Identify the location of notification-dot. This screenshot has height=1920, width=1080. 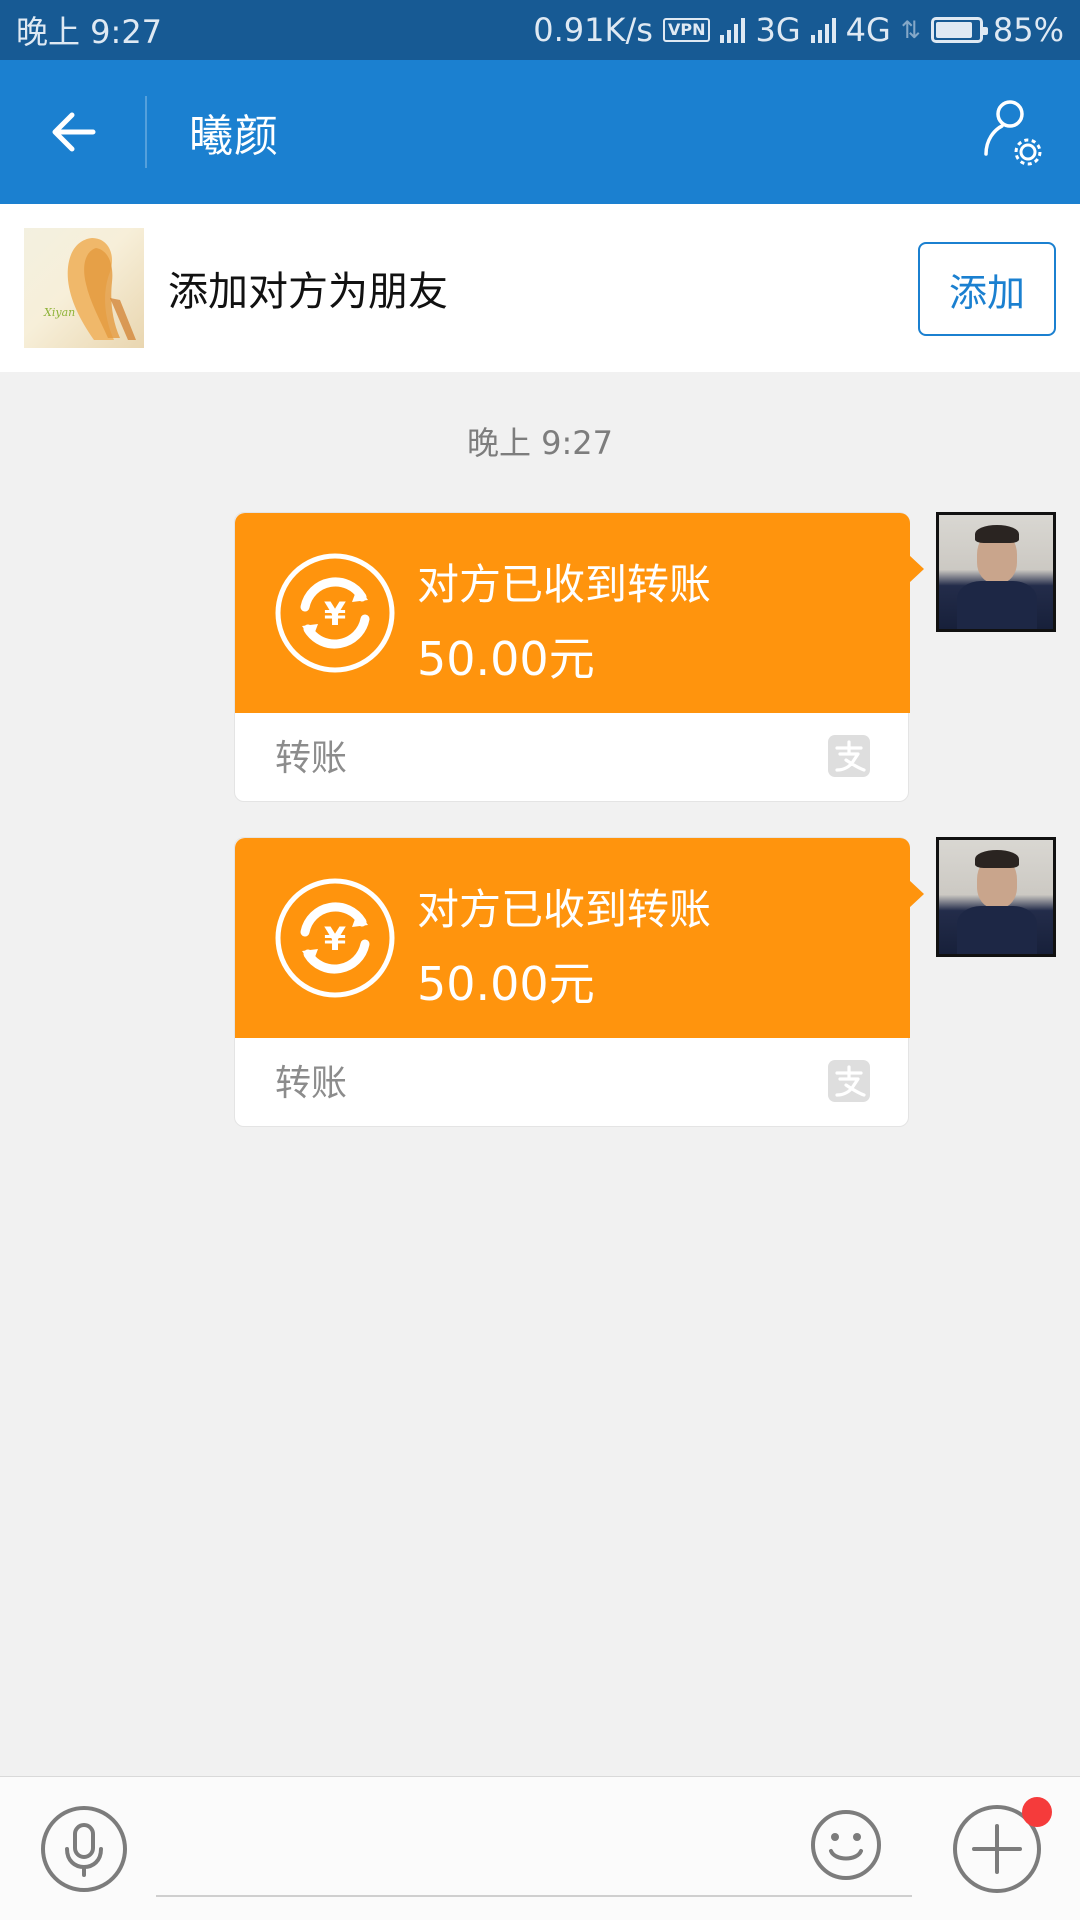
(1037, 1812).